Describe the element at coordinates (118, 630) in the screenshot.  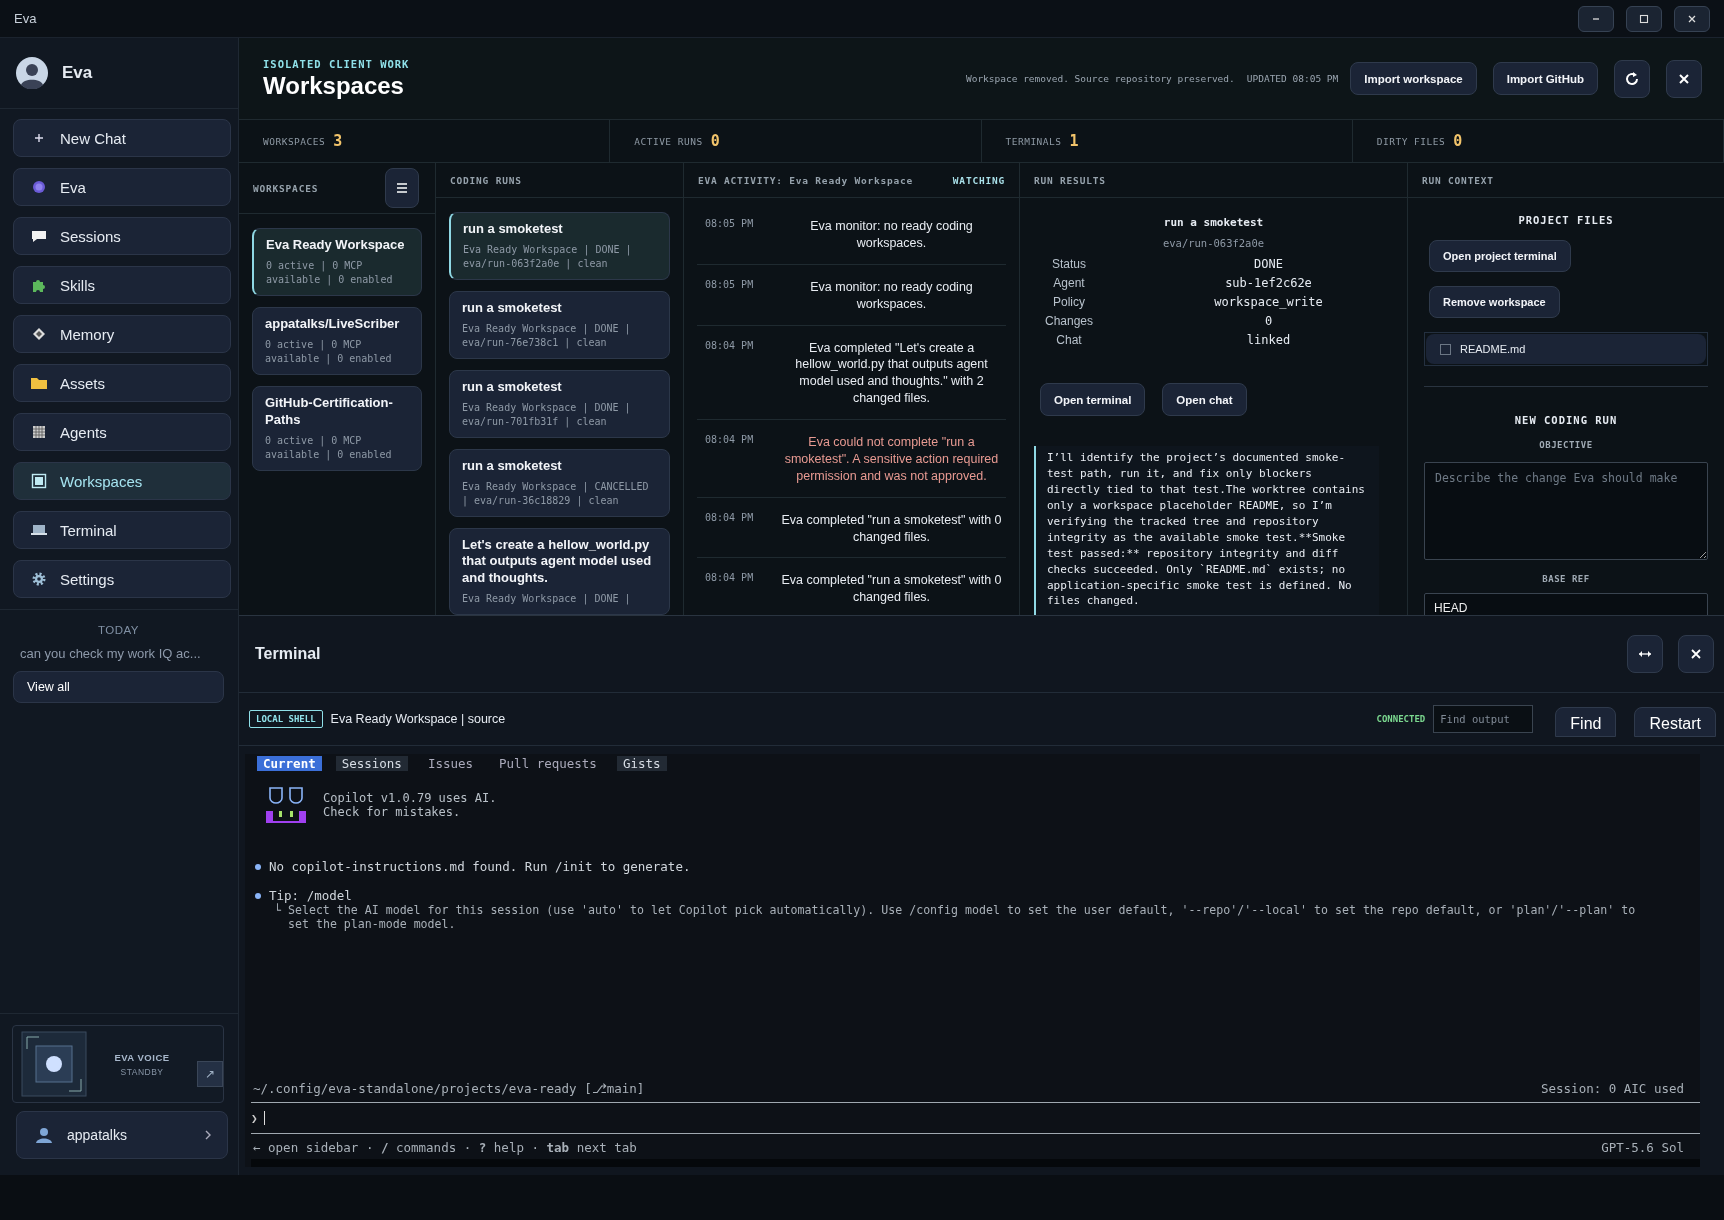
I see `section-heading: TODAY` at that location.